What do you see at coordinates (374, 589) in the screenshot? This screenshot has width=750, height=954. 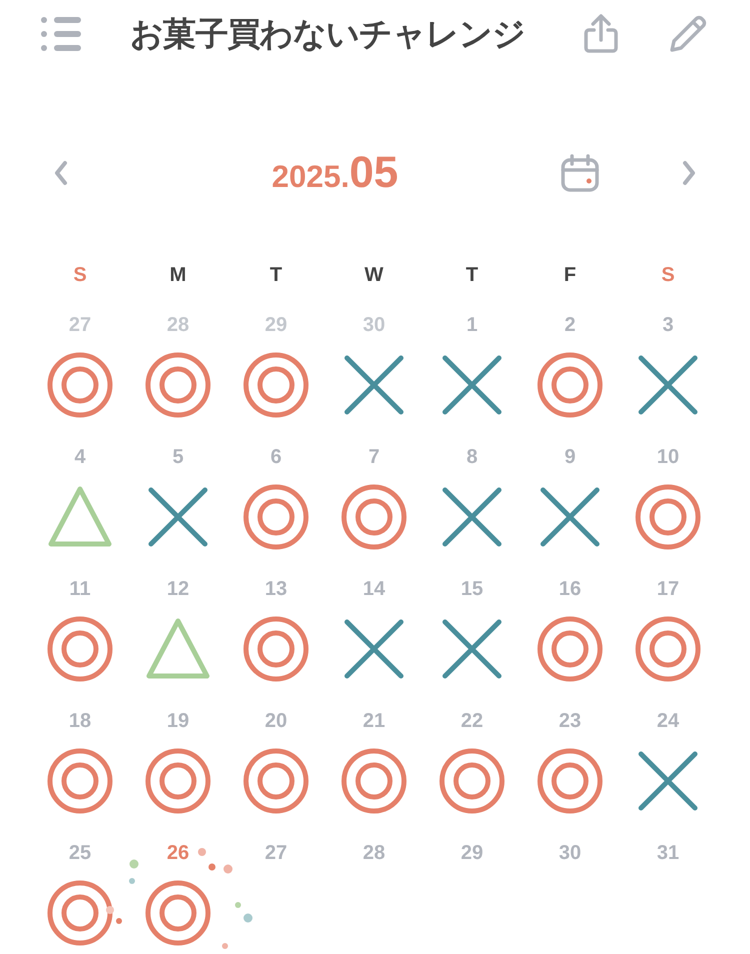 I see `day-number: 14` at bounding box center [374, 589].